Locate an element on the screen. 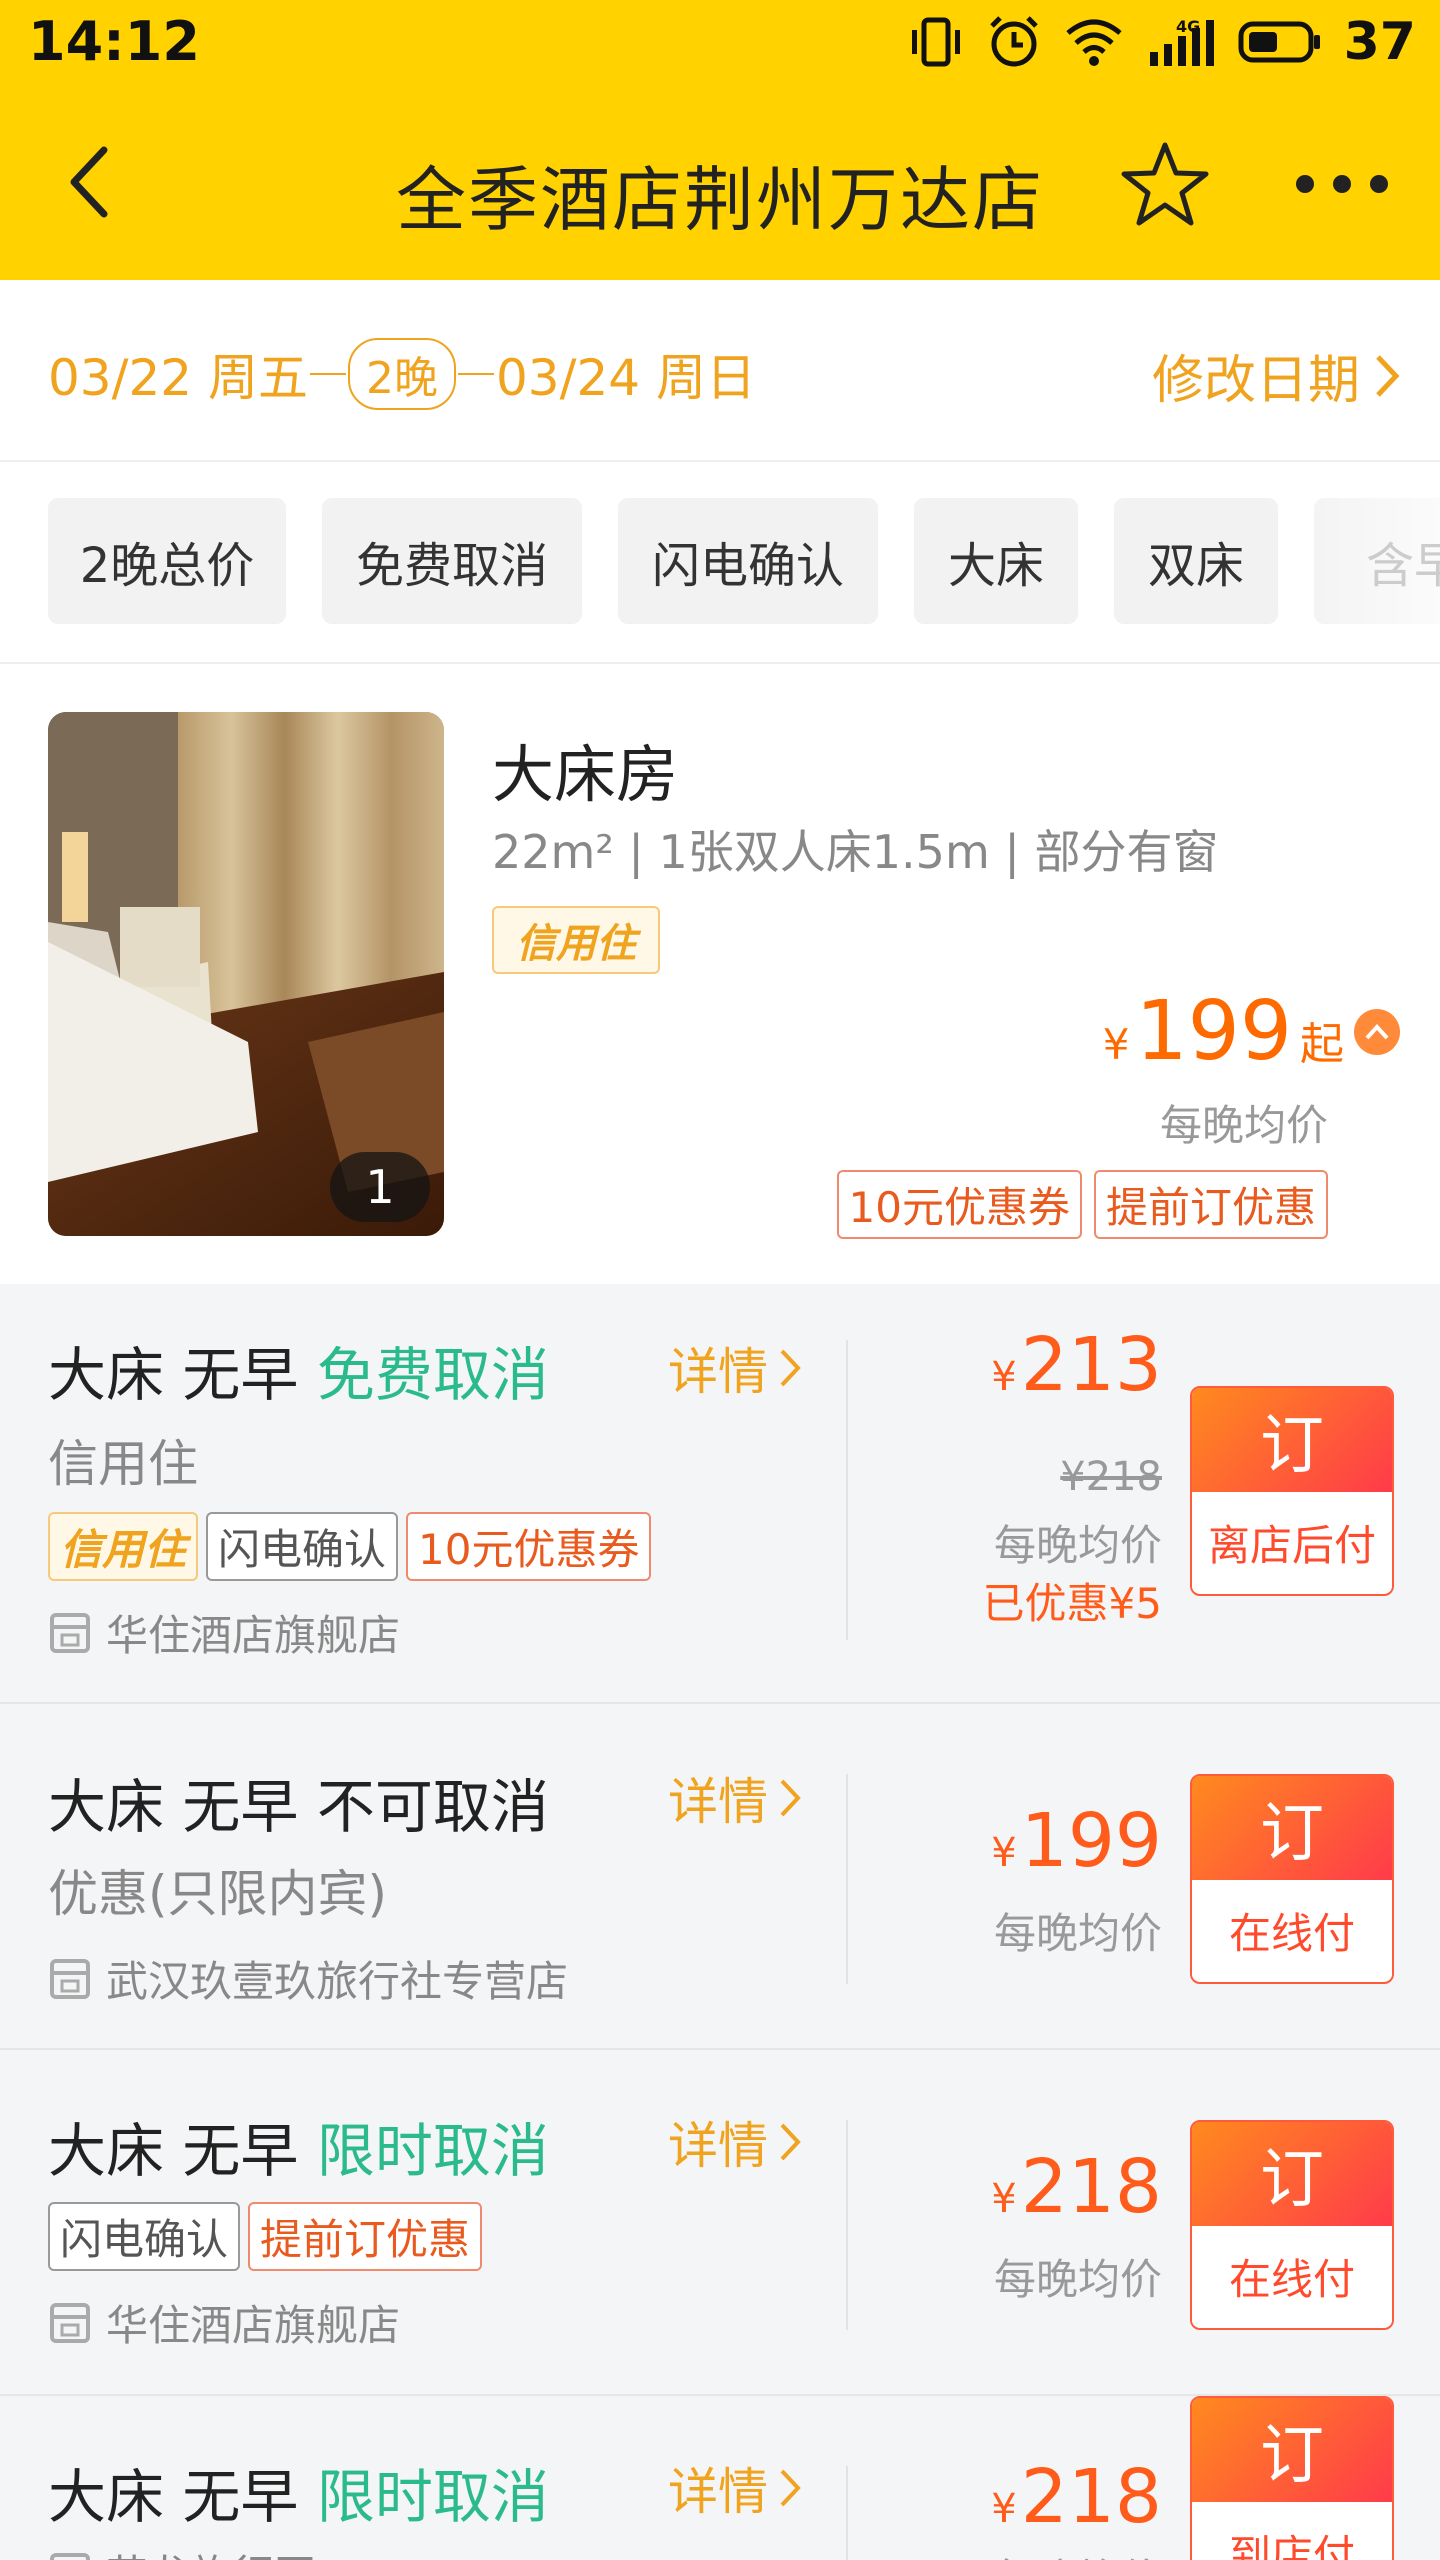 The height and width of the screenshot is (2560, 1440). credit-stay-badge: 信用住 is located at coordinates (576, 940).